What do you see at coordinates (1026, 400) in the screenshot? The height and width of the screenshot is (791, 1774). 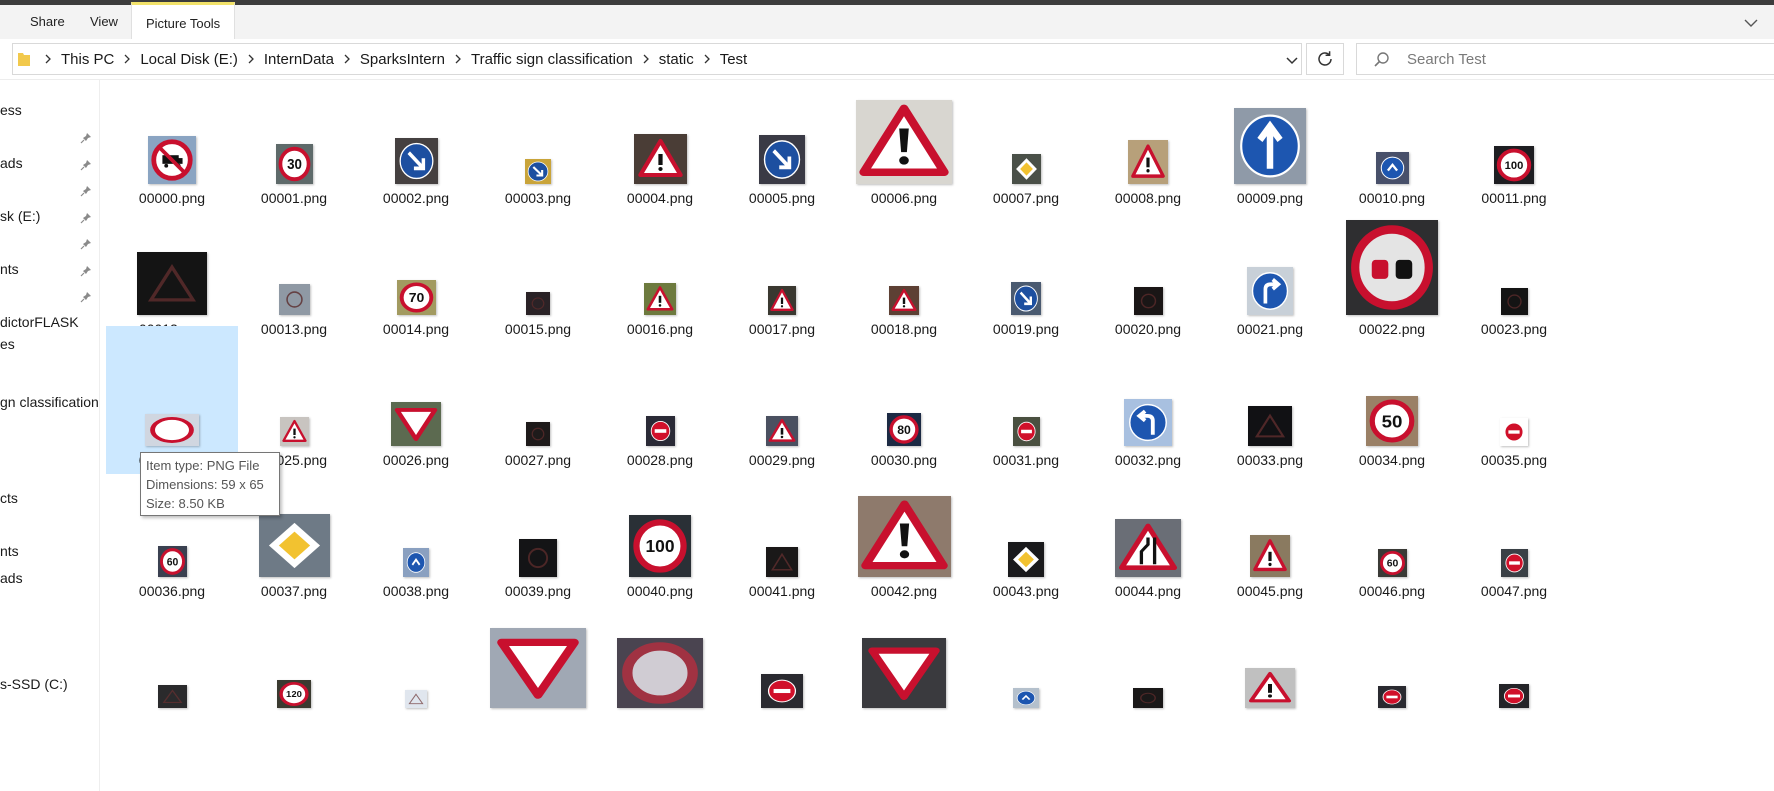 I see `file-item: 00031.png` at bounding box center [1026, 400].